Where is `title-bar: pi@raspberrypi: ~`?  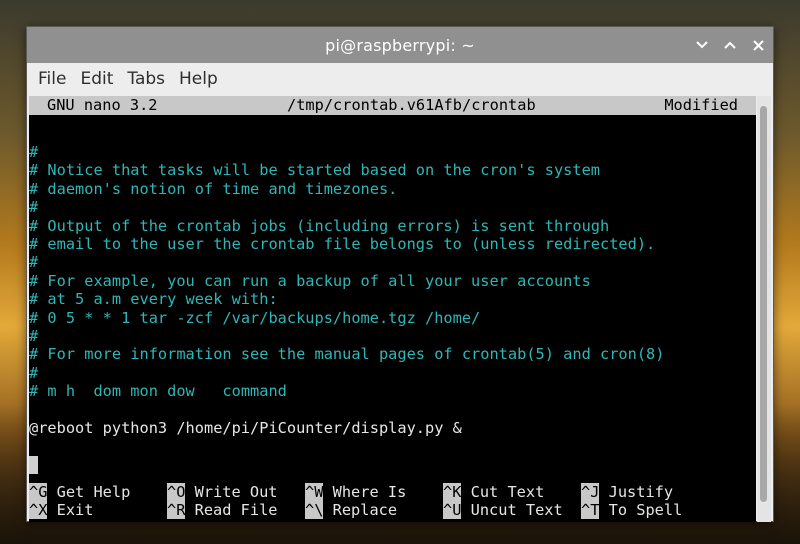 title-bar: pi@raspberrypi: ~ is located at coordinates (400, 45).